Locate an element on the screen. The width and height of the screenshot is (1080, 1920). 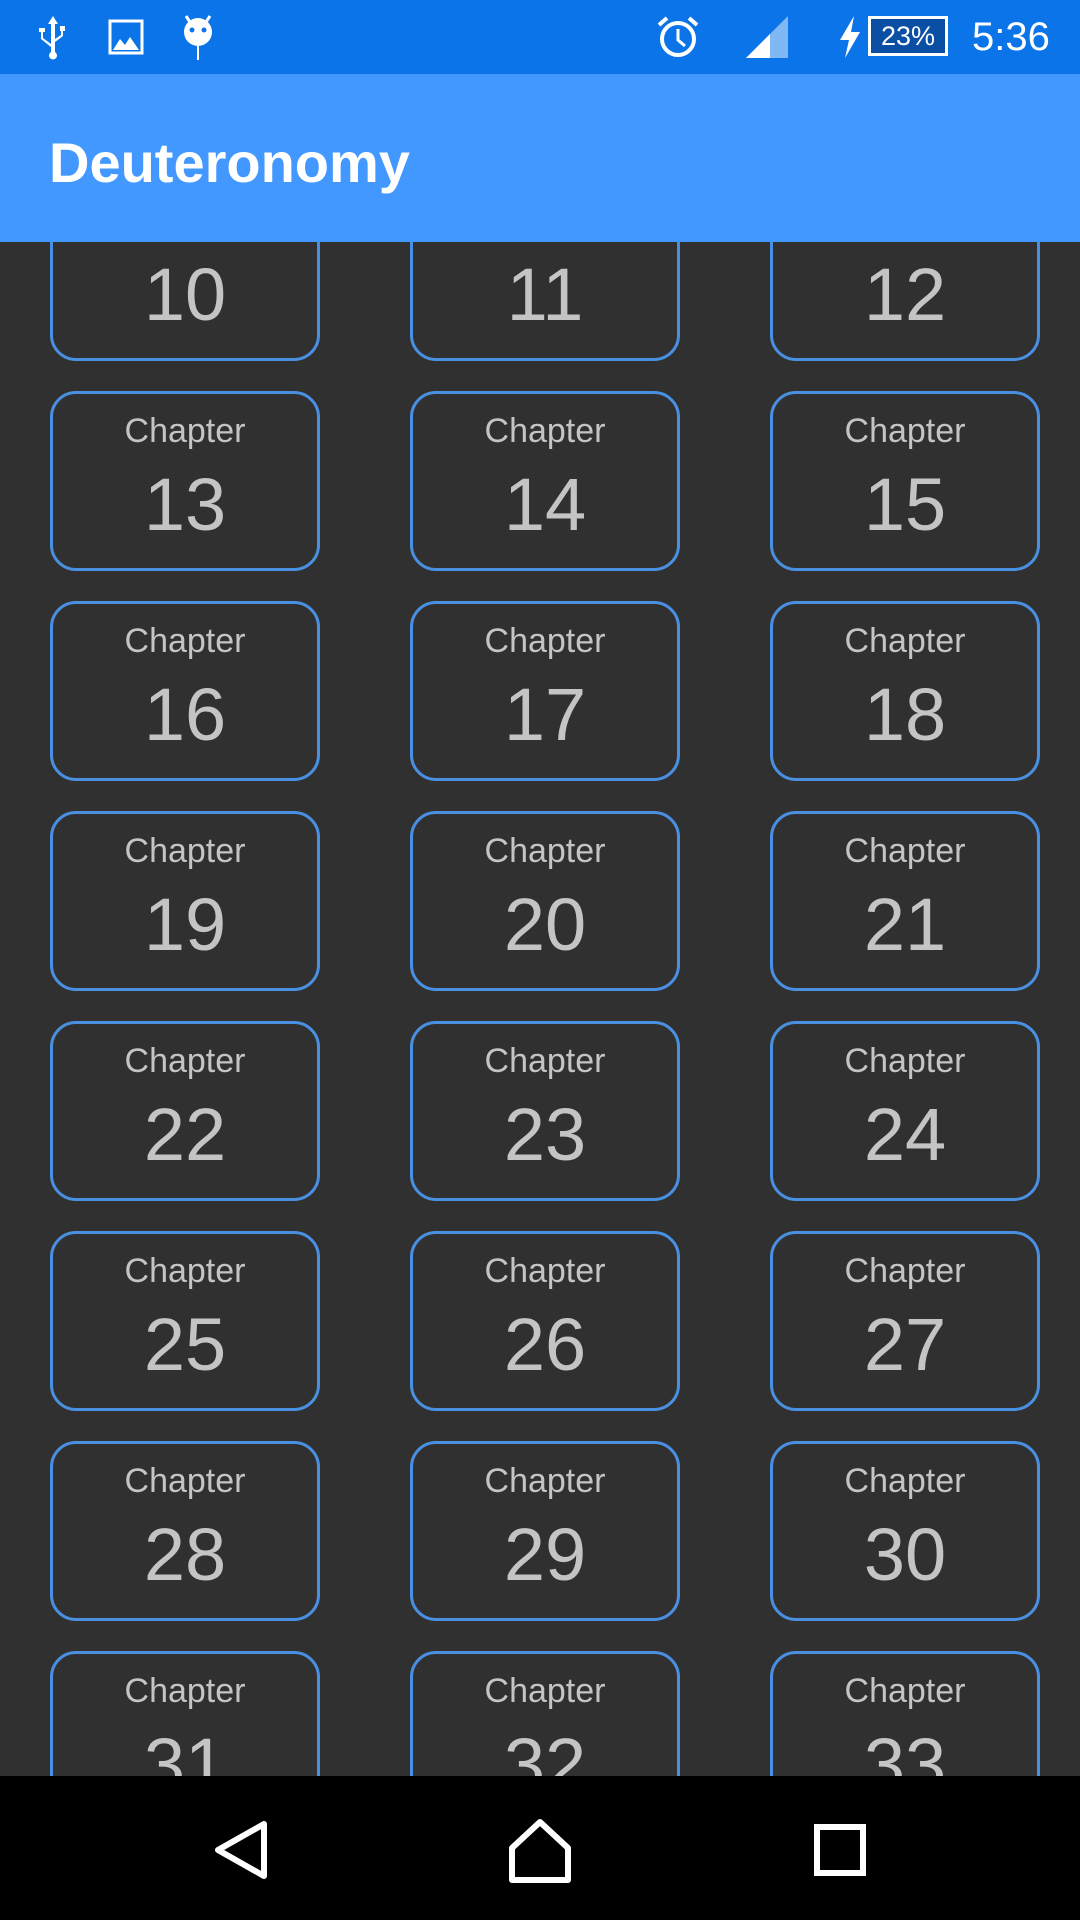
chapter-button-12: Chapter12 is located at coordinates (905, 301).